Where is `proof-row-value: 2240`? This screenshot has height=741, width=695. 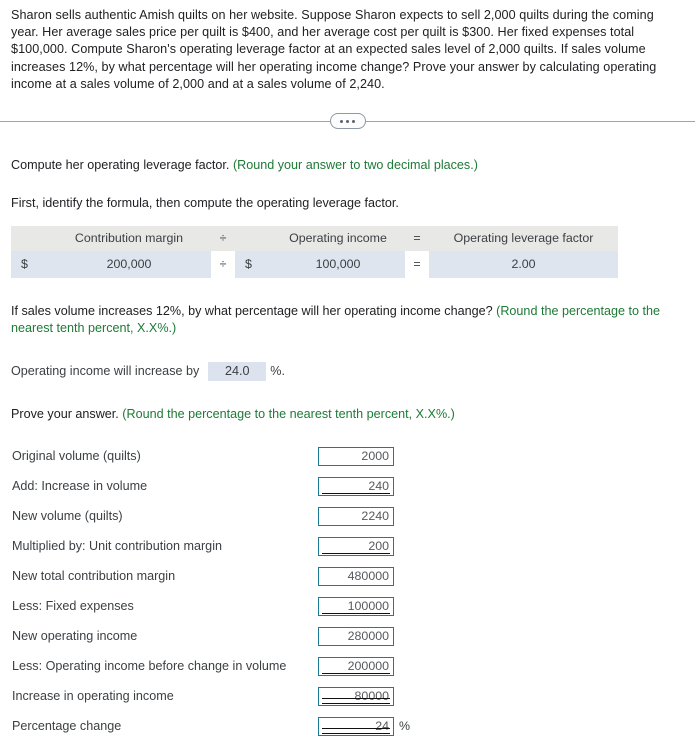
proof-row-value: 2240 is located at coordinates (375, 515).